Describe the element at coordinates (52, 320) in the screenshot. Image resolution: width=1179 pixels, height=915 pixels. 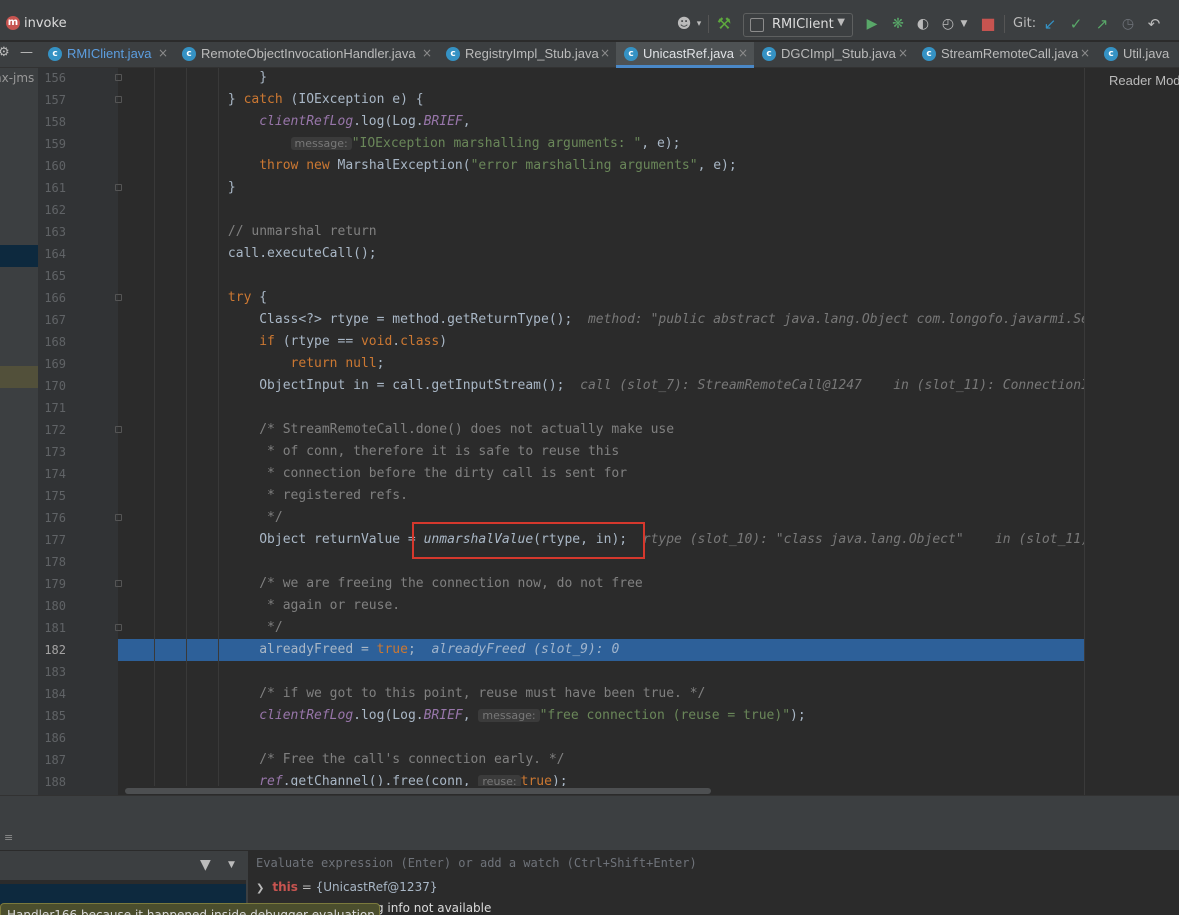
I see `line-number: 167` at that location.